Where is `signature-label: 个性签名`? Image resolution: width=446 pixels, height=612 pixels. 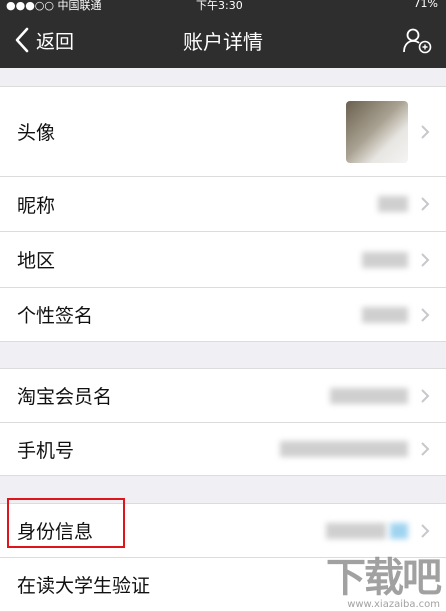
signature-label: 个性签名 is located at coordinates (55, 316).